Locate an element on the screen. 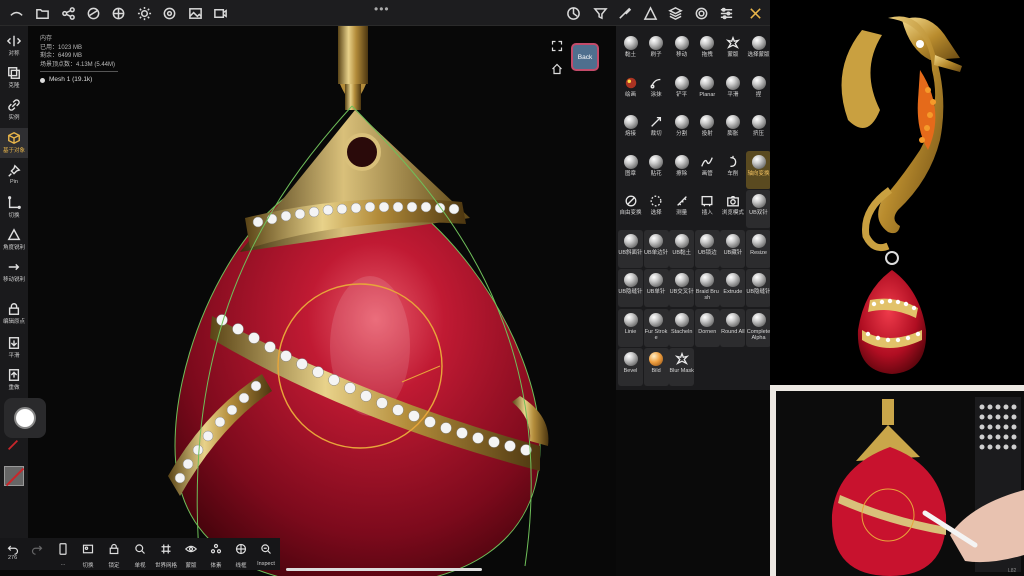 Image resolution: width=1024 pixels, height=576 pixels. brush-sphere-icon is located at coordinates (707, 319).